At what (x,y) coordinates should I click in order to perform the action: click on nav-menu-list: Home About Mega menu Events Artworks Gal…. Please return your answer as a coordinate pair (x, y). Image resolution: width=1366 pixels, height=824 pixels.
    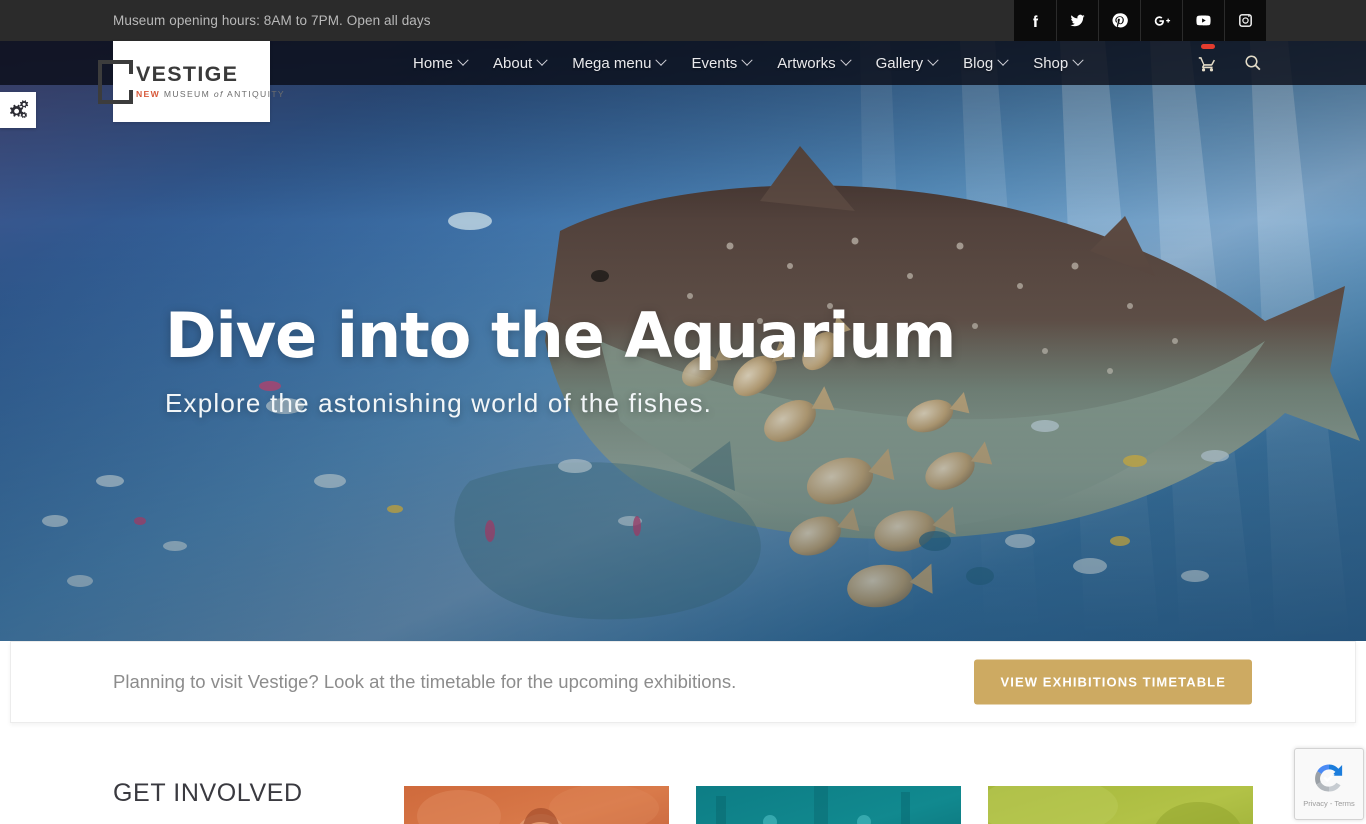
    Looking at the image, I should click on (747, 63).